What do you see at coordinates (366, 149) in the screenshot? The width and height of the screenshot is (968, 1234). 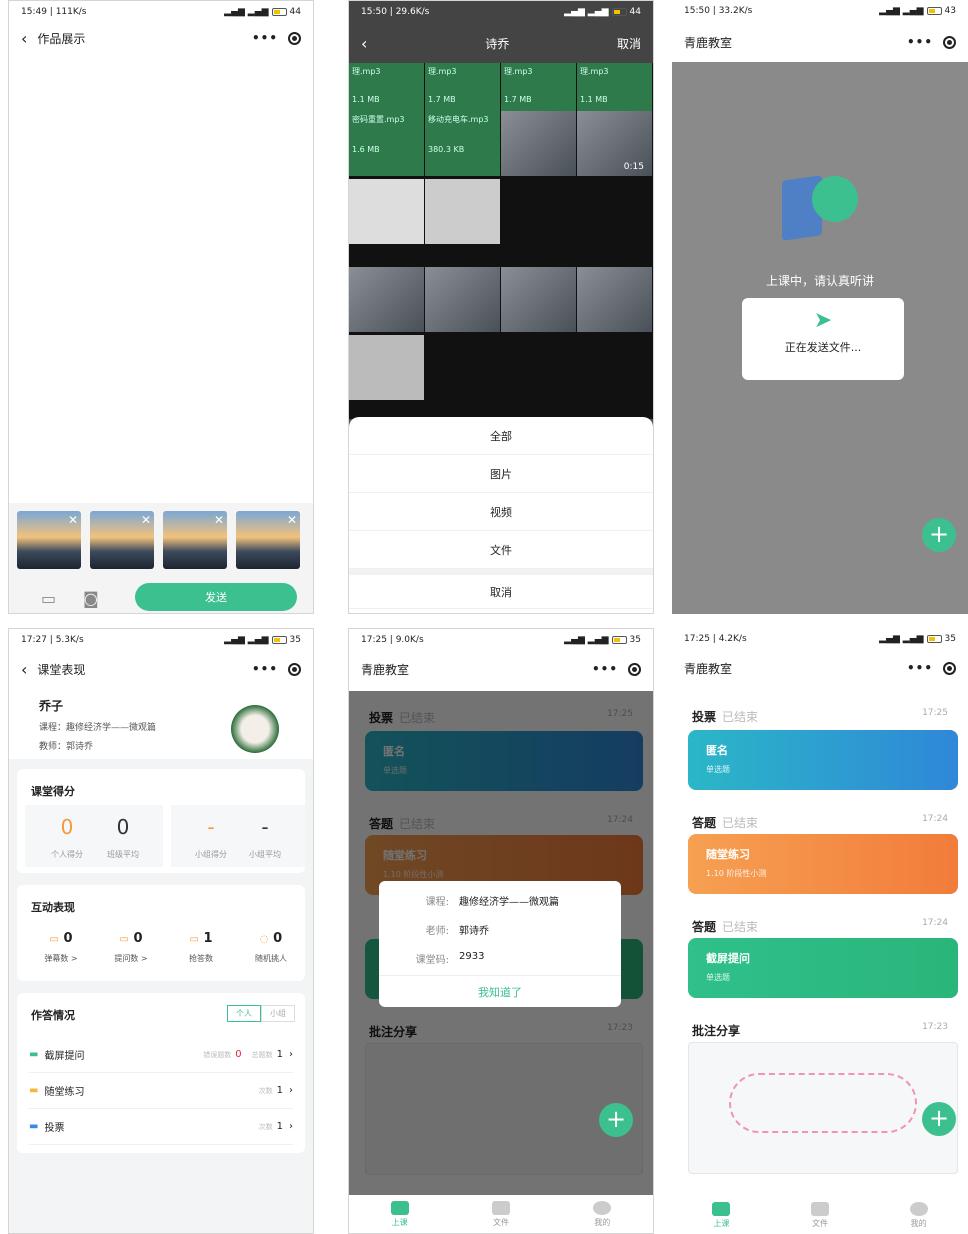 I see `file-size: 1.6 MB` at bounding box center [366, 149].